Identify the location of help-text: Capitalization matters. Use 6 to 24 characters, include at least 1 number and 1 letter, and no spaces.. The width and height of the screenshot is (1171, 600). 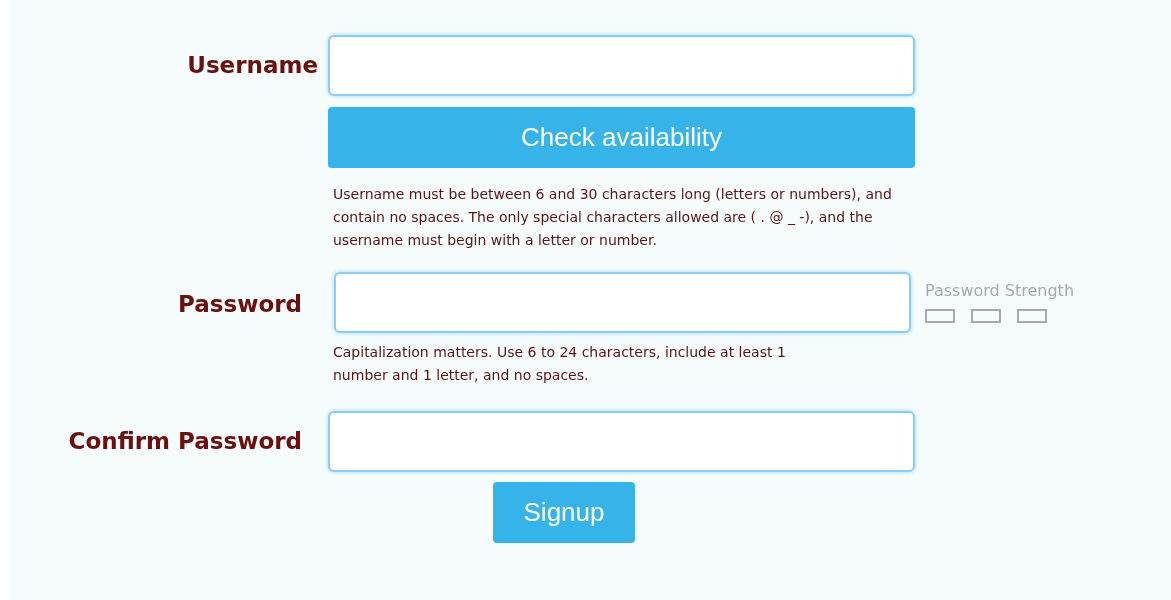
(560, 364).